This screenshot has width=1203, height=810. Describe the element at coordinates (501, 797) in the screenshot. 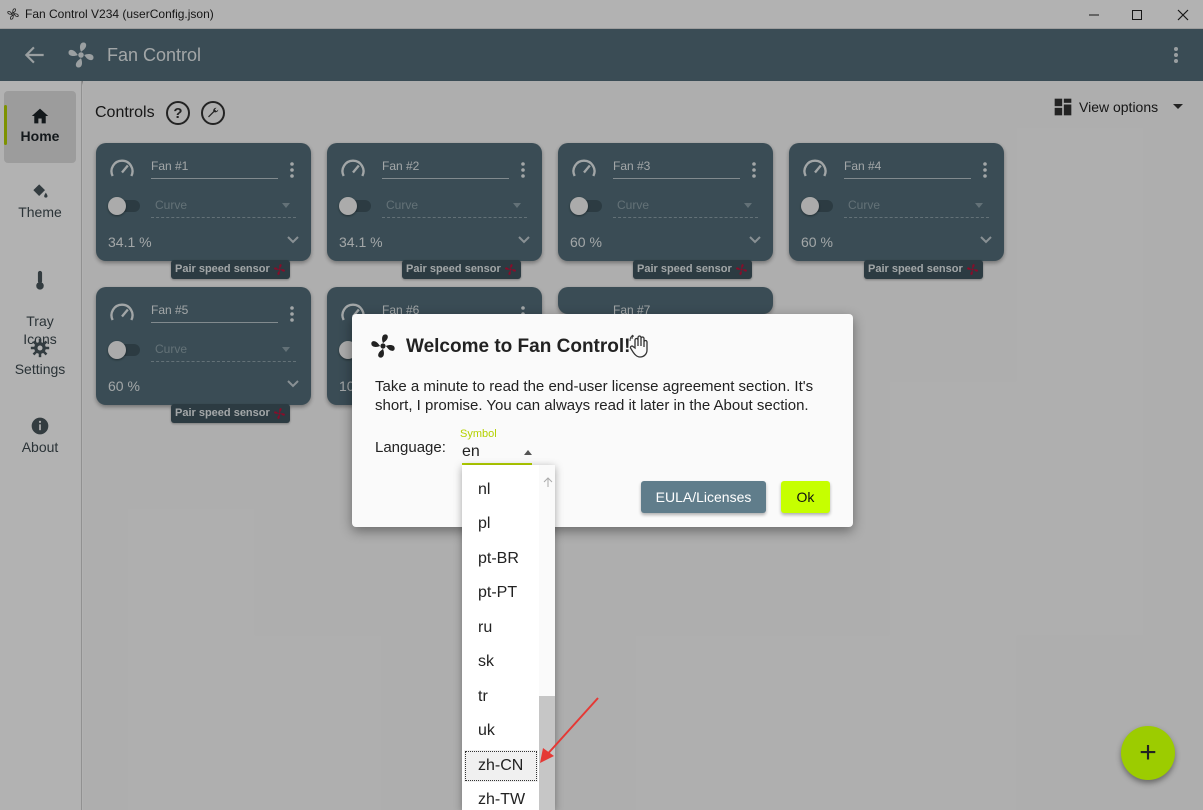

I see `dropdown-option-zh-tw: zh-TW` at that location.